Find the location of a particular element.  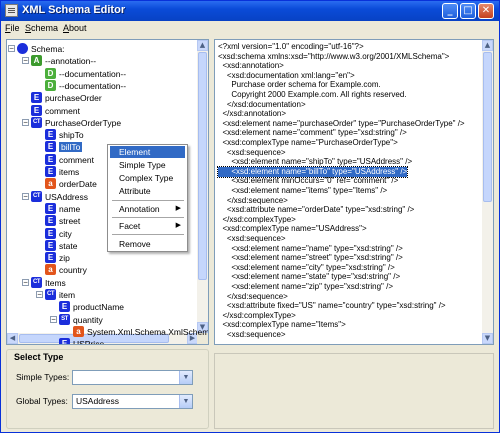

tree-node: ST quantity is located at coordinates (81, 319).